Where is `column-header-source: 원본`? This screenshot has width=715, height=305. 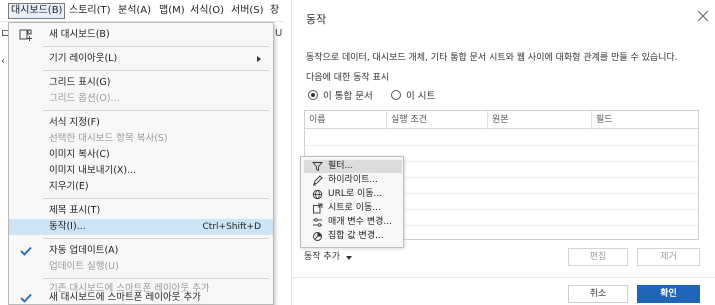
column-header-source: 원본 is located at coordinates (540, 120).